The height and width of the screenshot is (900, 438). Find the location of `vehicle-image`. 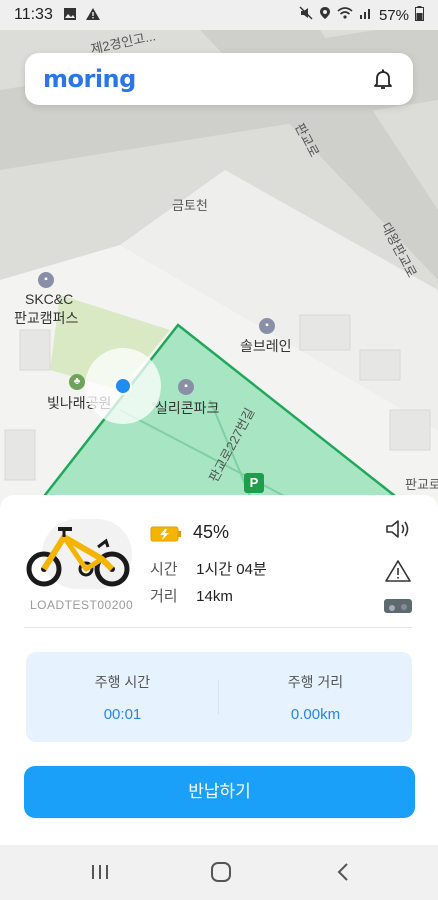

vehicle-image is located at coordinates (79, 554).